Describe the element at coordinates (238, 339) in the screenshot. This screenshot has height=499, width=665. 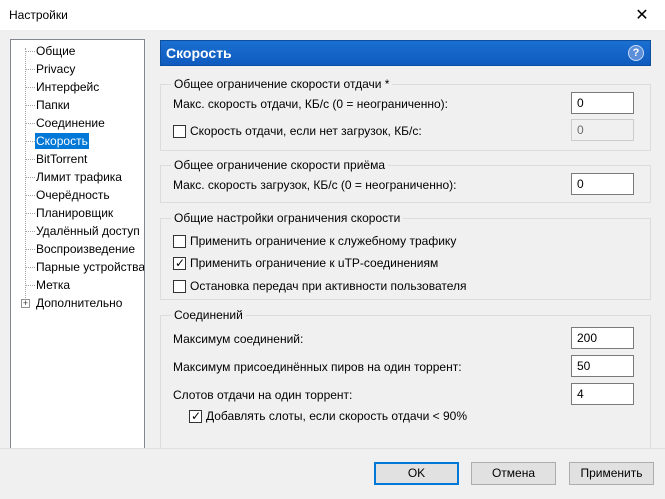
I see `max-connections-label: Максимум соединений:` at that location.